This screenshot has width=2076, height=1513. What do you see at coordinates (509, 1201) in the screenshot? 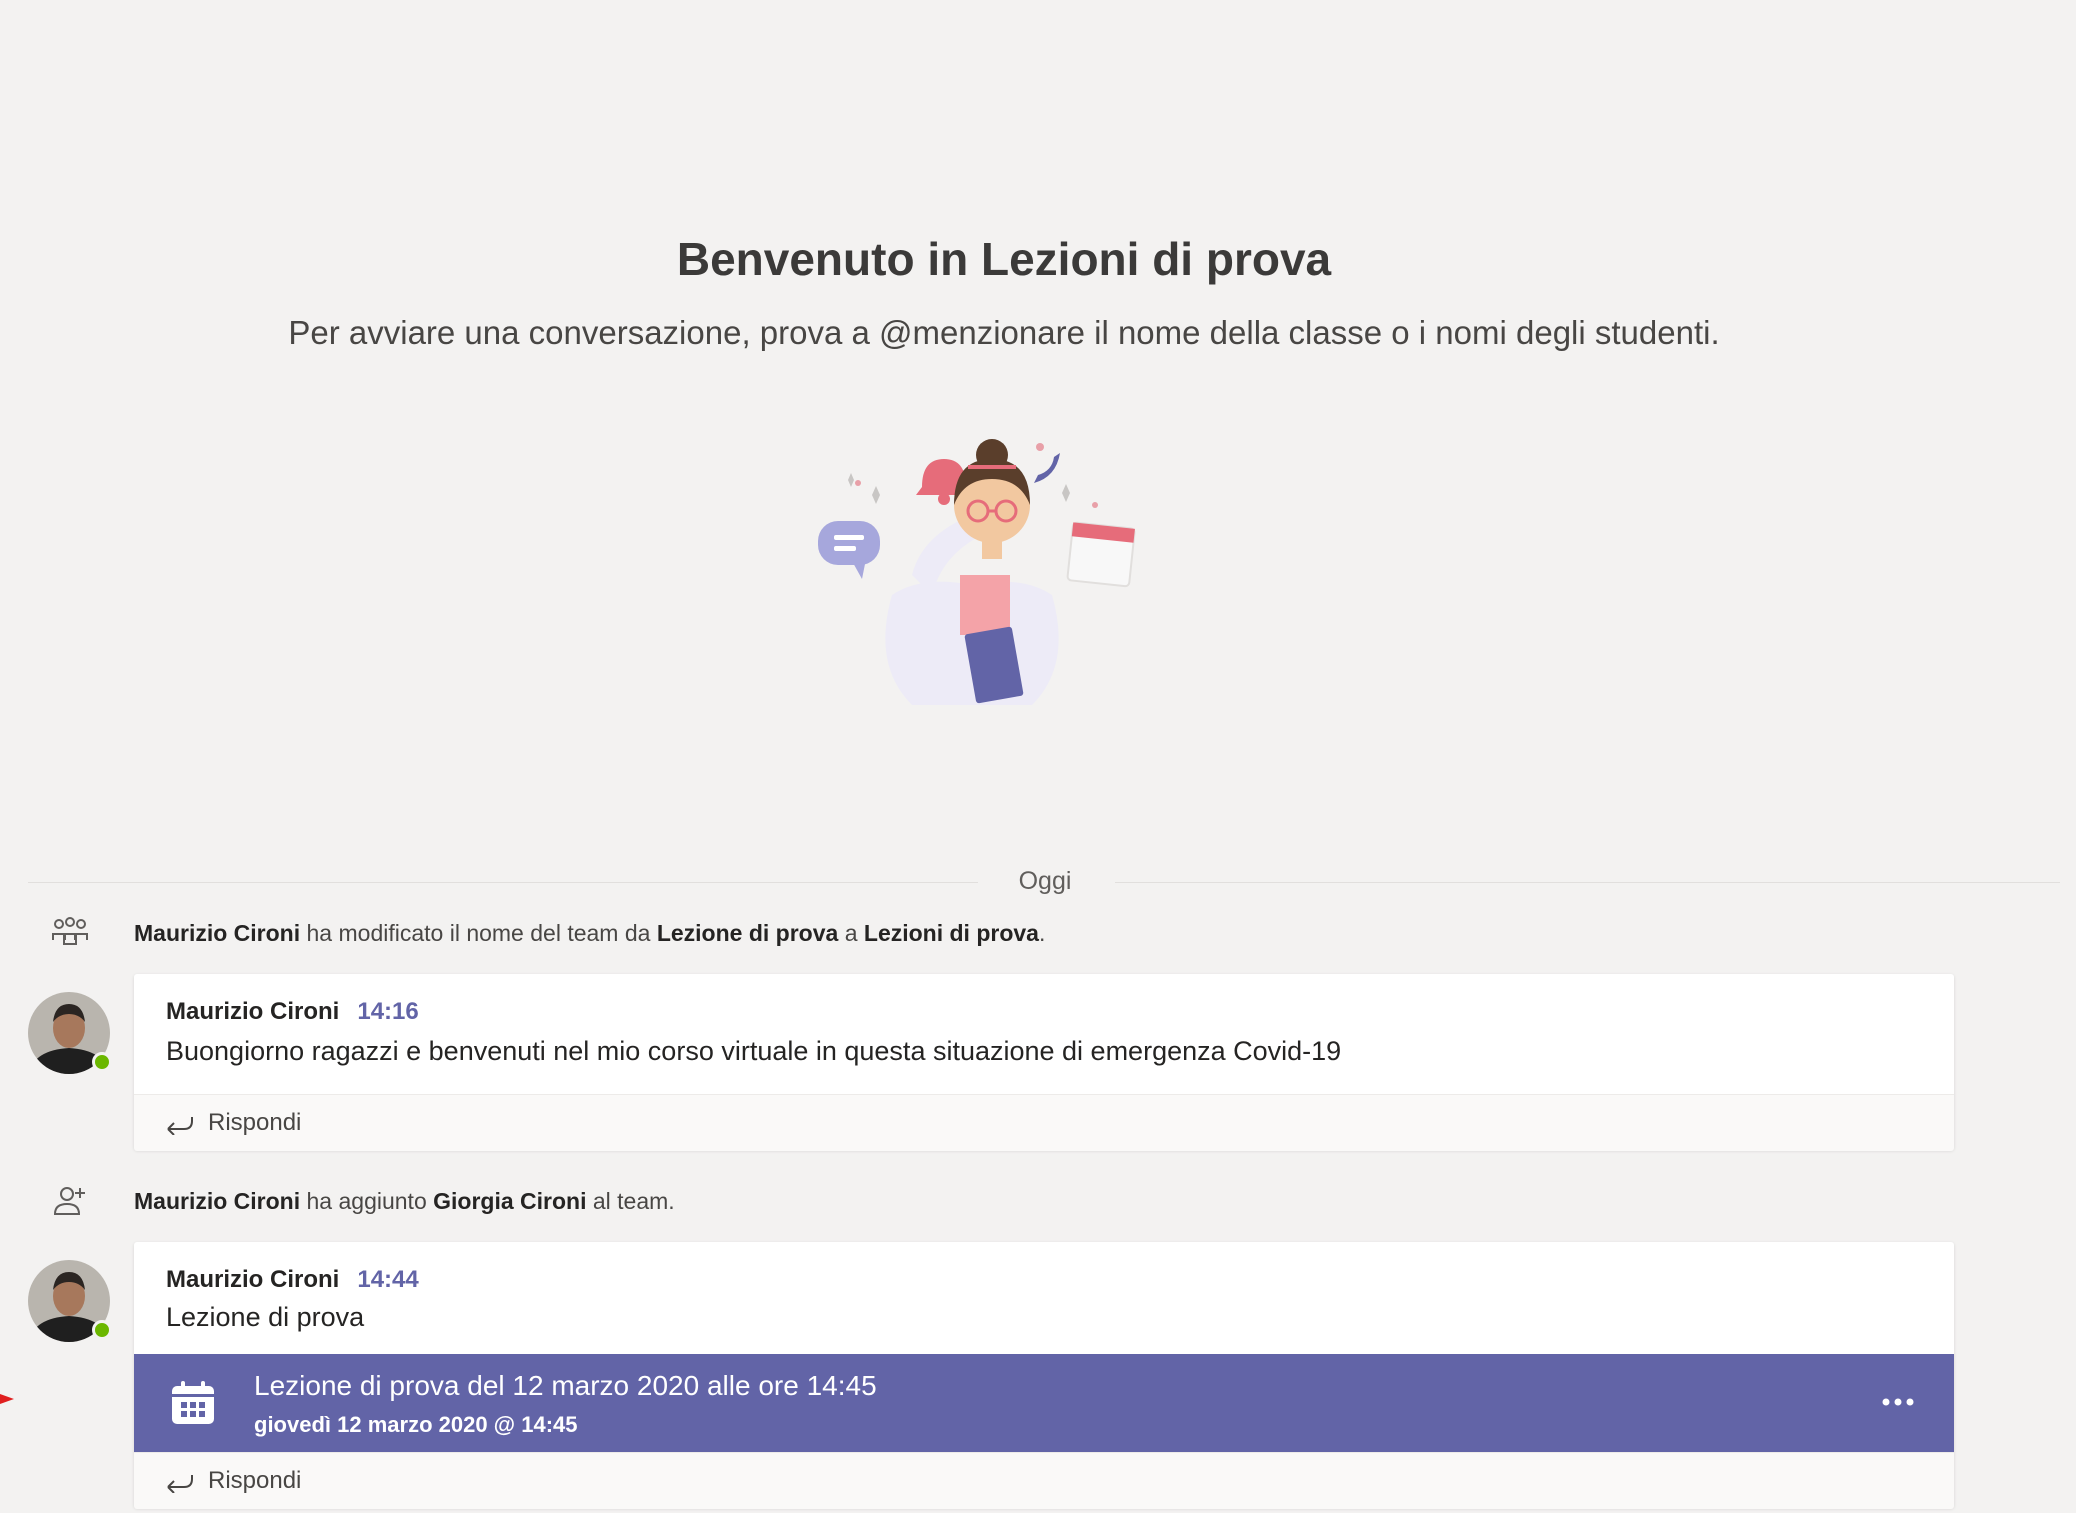
I see `added-member: Giorgia Cironi` at bounding box center [509, 1201].